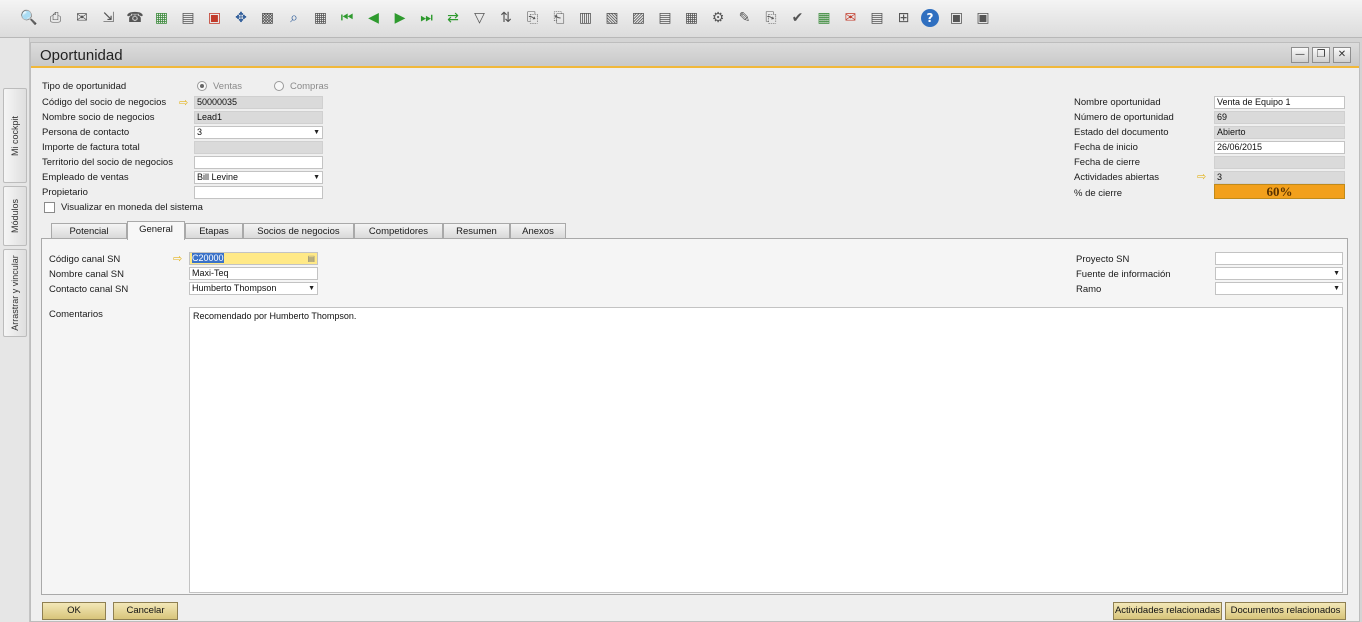 Image resolution: width=1362 pixels, height=622 pixels. I want to click on documentos-relacionados-button: Documentos relacionados, so click(1285, 611).